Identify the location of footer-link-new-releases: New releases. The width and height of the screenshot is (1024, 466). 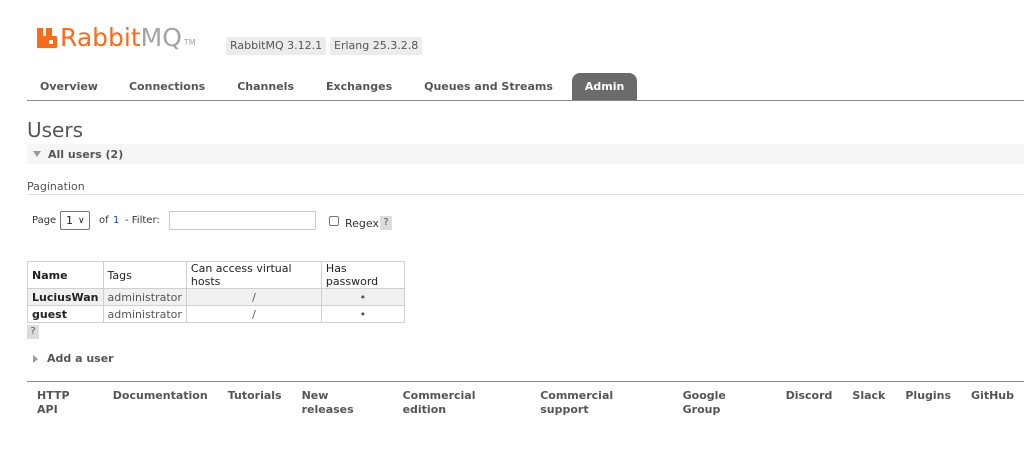
(342, 403).